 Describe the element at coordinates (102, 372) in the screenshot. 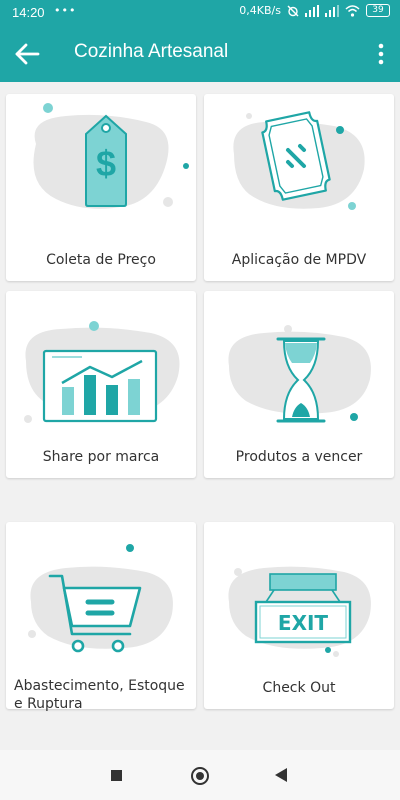

I see `bar-chart-icon` at that location.